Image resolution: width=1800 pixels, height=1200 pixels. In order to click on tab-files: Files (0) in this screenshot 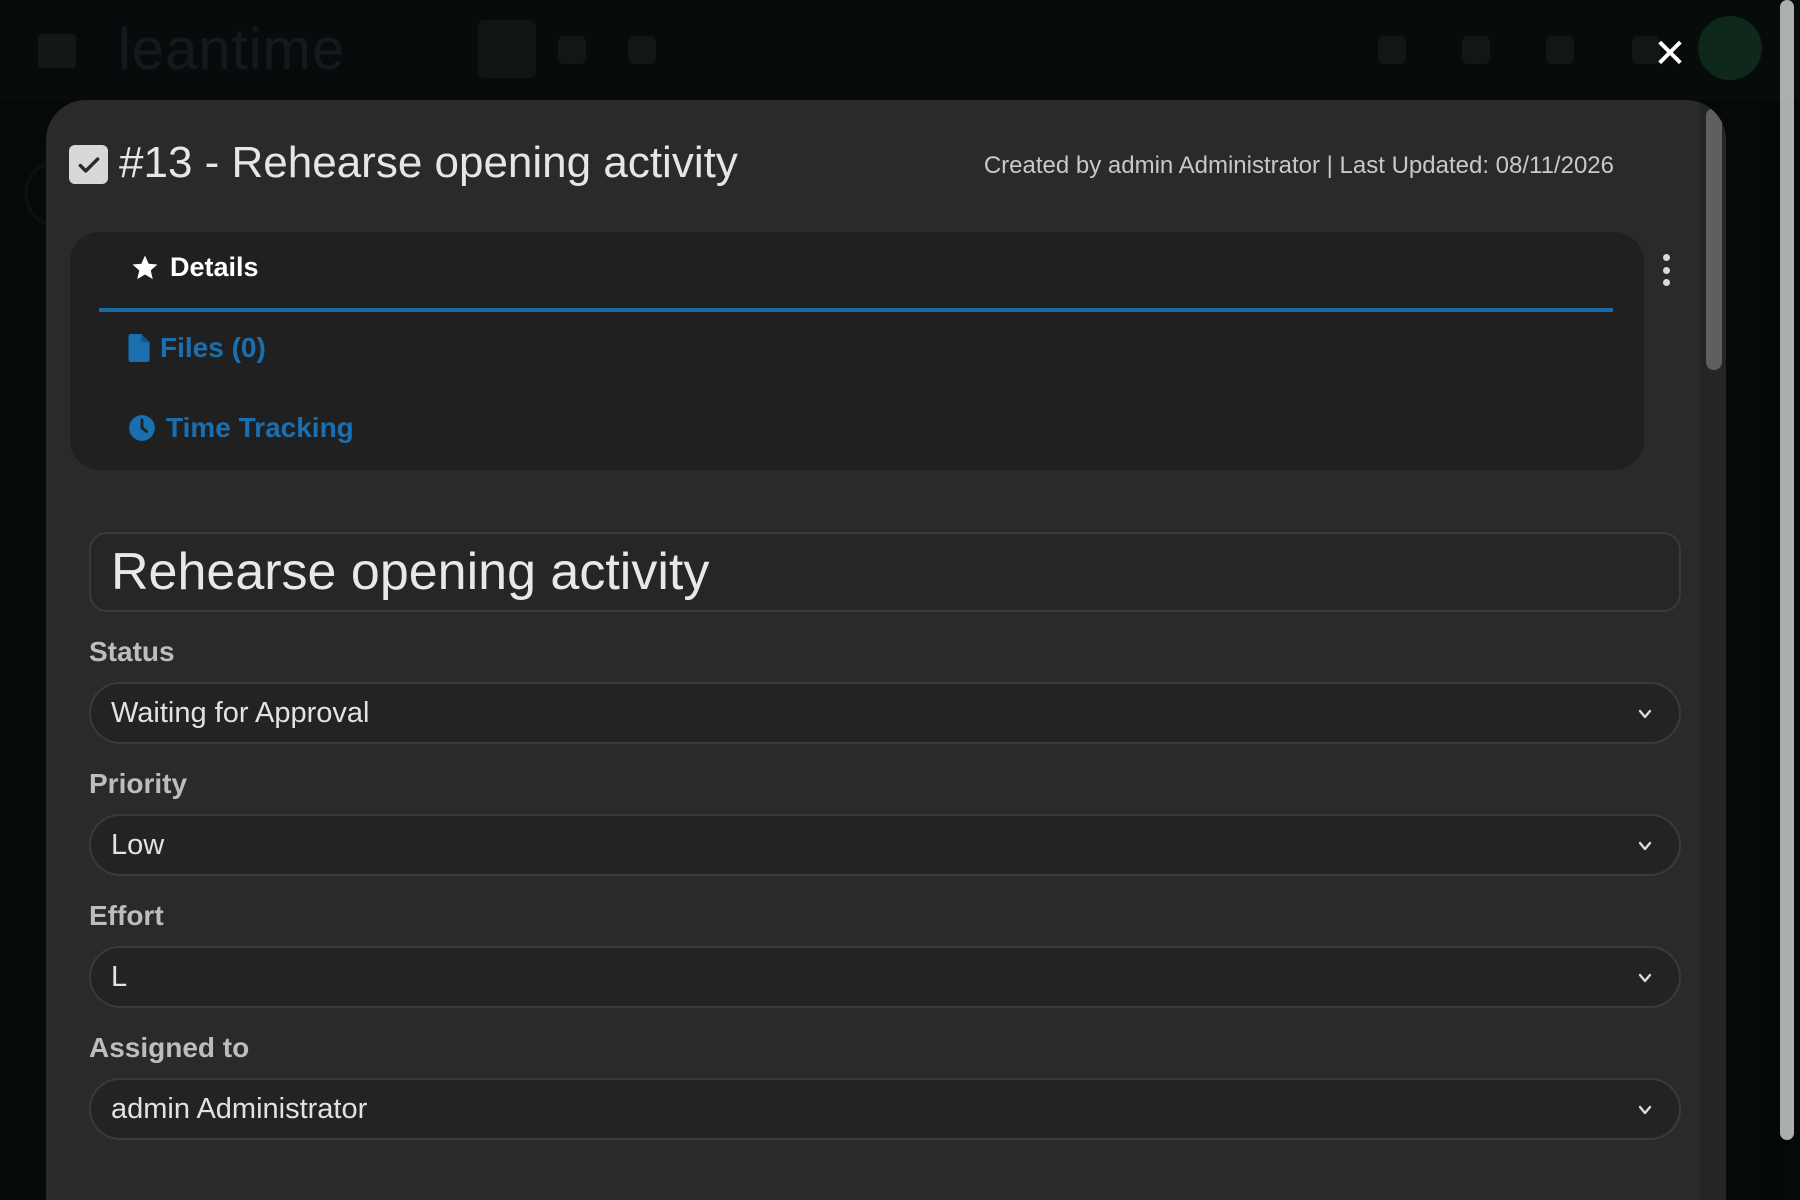, I will do `click(197, 348)`.